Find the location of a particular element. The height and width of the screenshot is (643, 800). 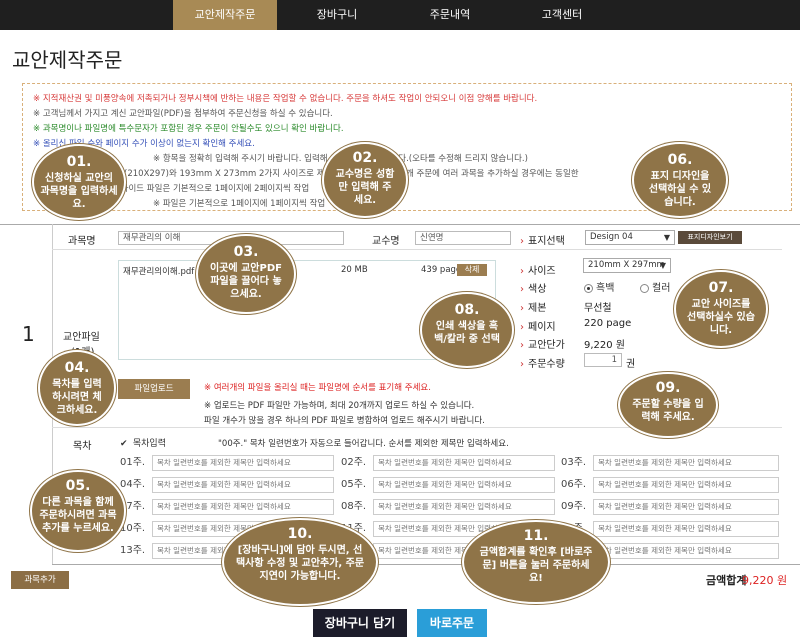

help-bubble-07: 07. 교안 사이즈를 선택하실수 있습니다. is located at coordinates (721, 309).